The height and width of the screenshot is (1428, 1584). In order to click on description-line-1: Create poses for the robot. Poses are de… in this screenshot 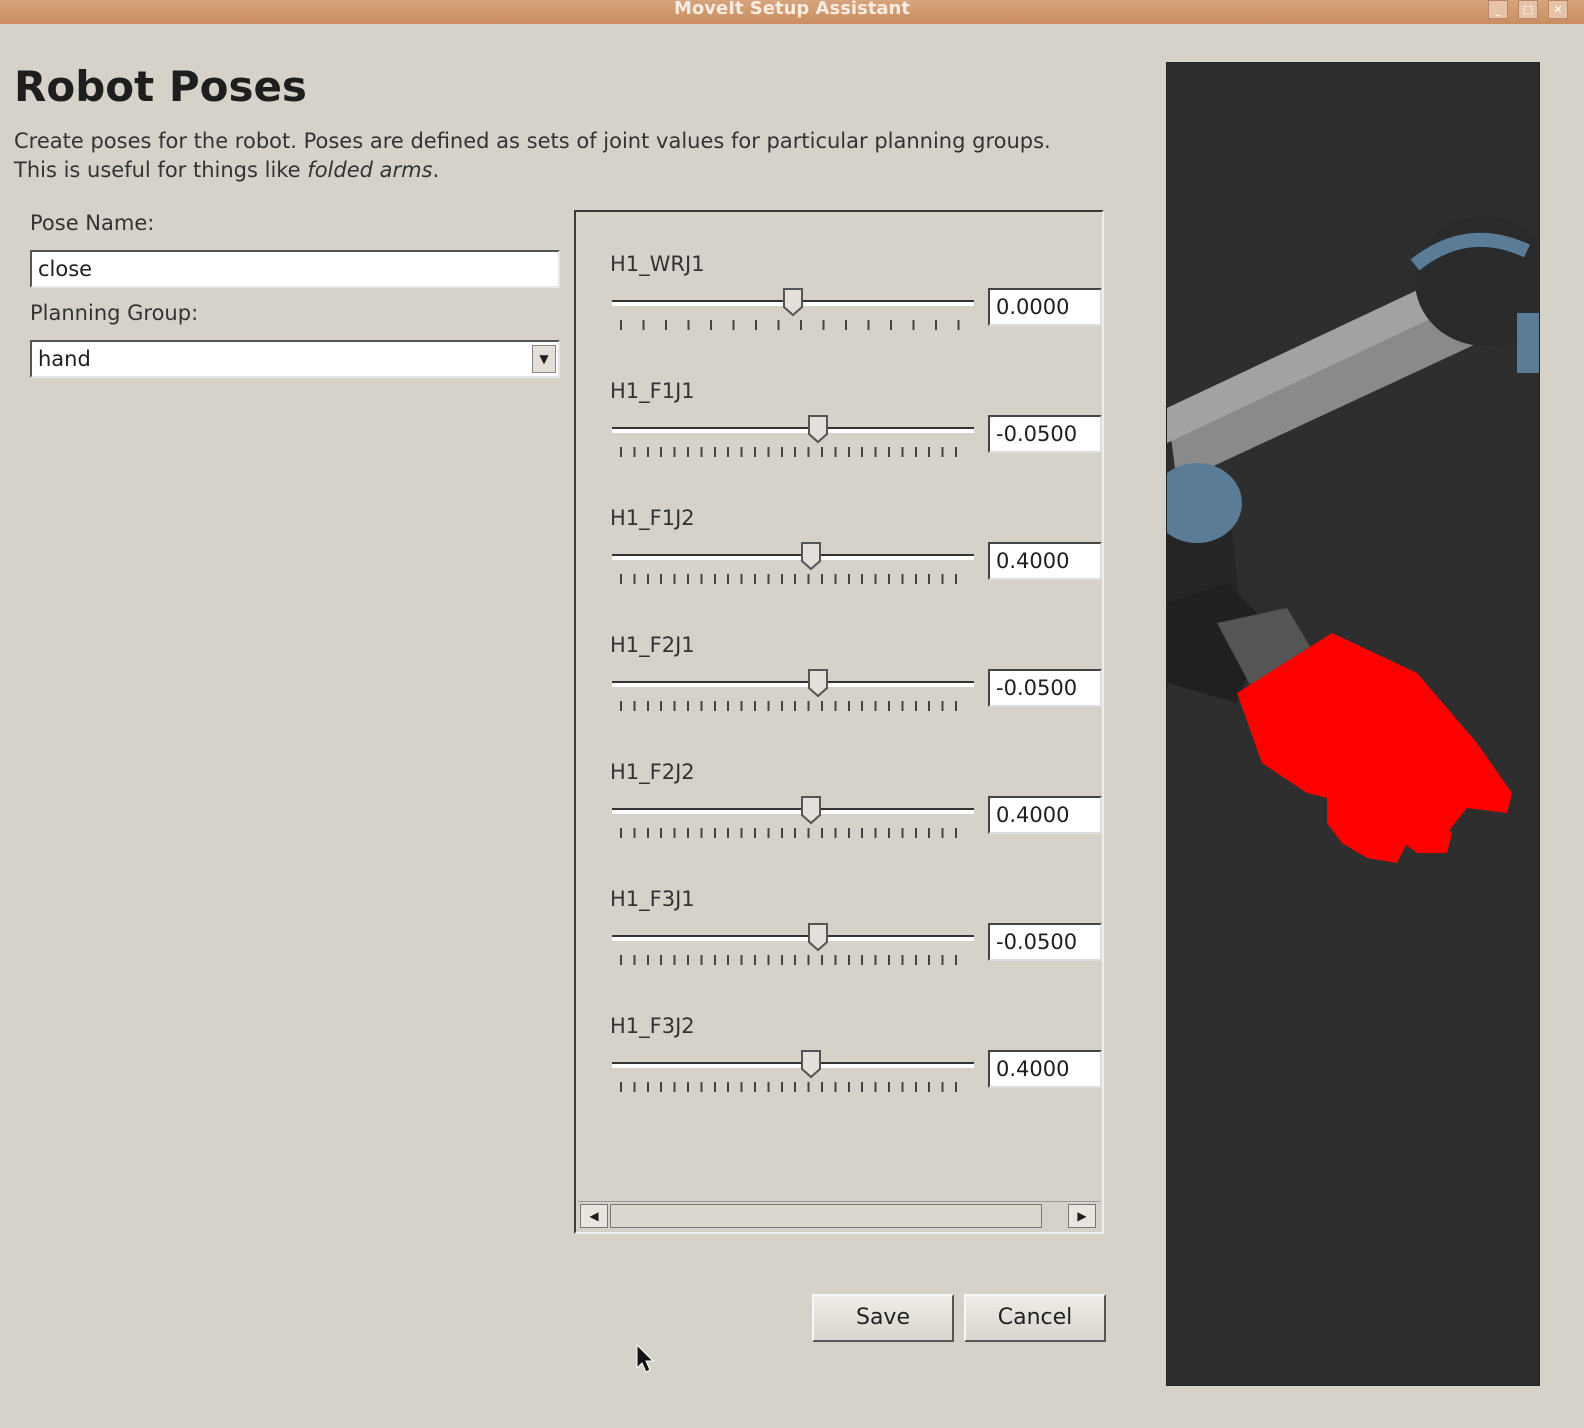, I will do `click(532, 141)`.